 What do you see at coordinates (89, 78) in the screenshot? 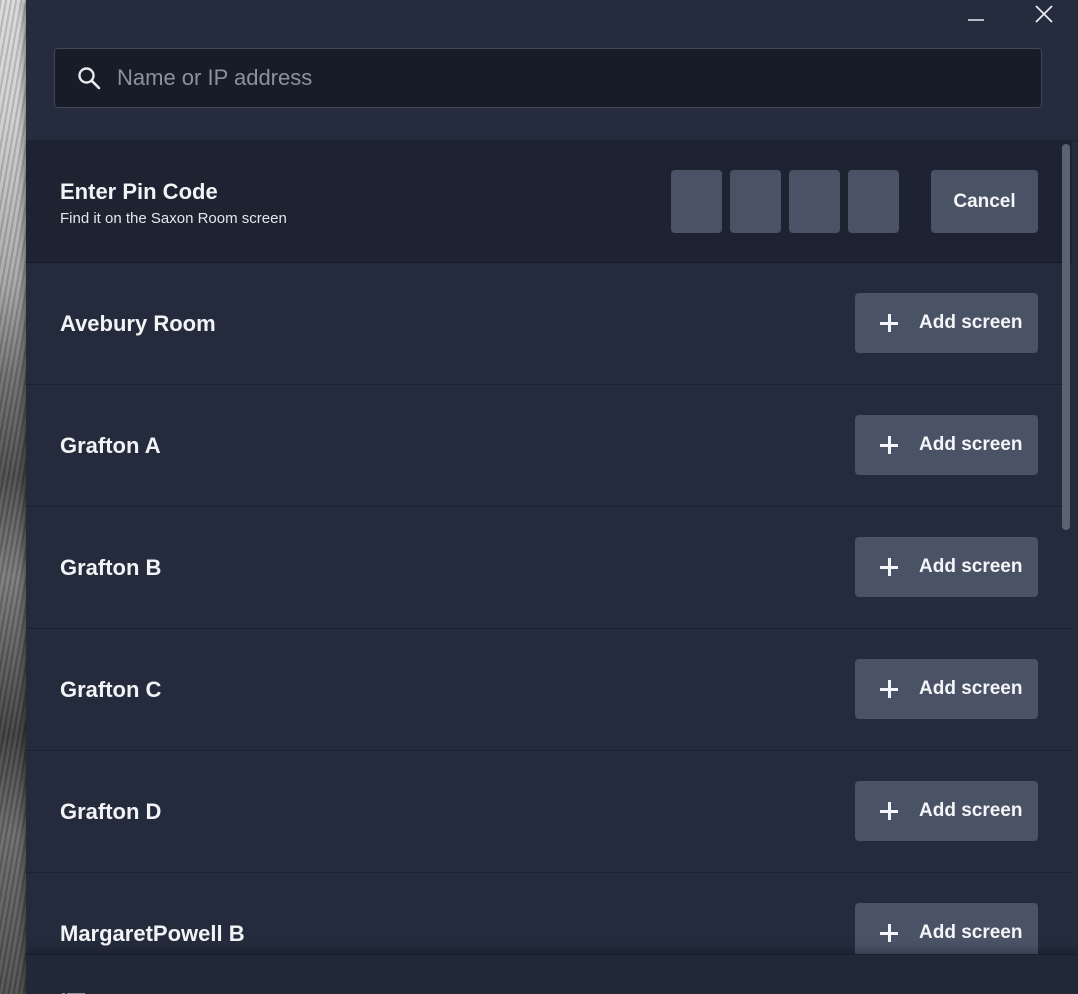
I see `search-icon` at bounding box center [89, 78].